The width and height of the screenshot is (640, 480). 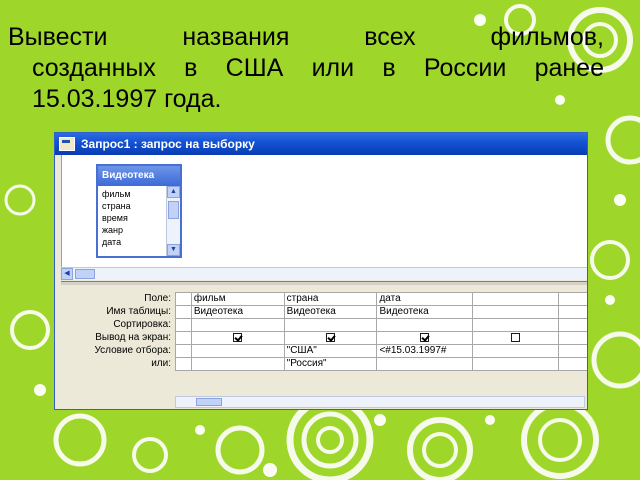 What do you see at coordinates (306, 37) in the screenshot?
I see `title-line-1: Вывести названия всех фильмов,` at bounding box center [306, 37].